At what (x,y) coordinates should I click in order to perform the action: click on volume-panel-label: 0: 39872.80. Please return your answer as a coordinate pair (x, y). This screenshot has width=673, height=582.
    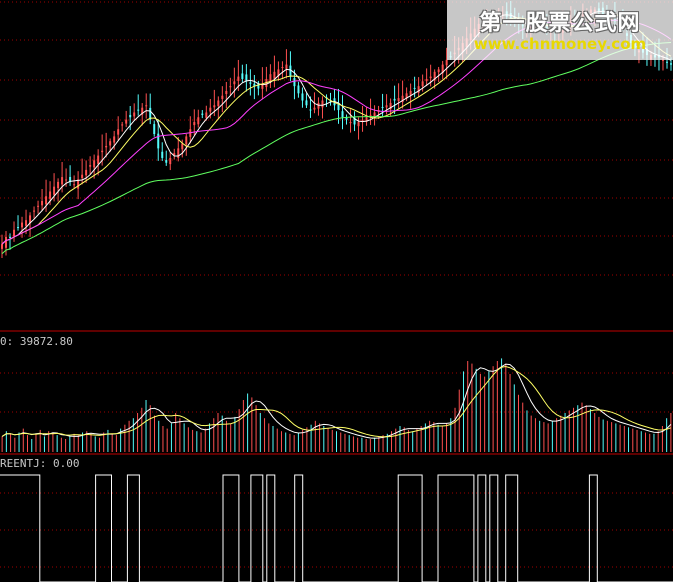
    Looking at the image, I should click on (36, 341).